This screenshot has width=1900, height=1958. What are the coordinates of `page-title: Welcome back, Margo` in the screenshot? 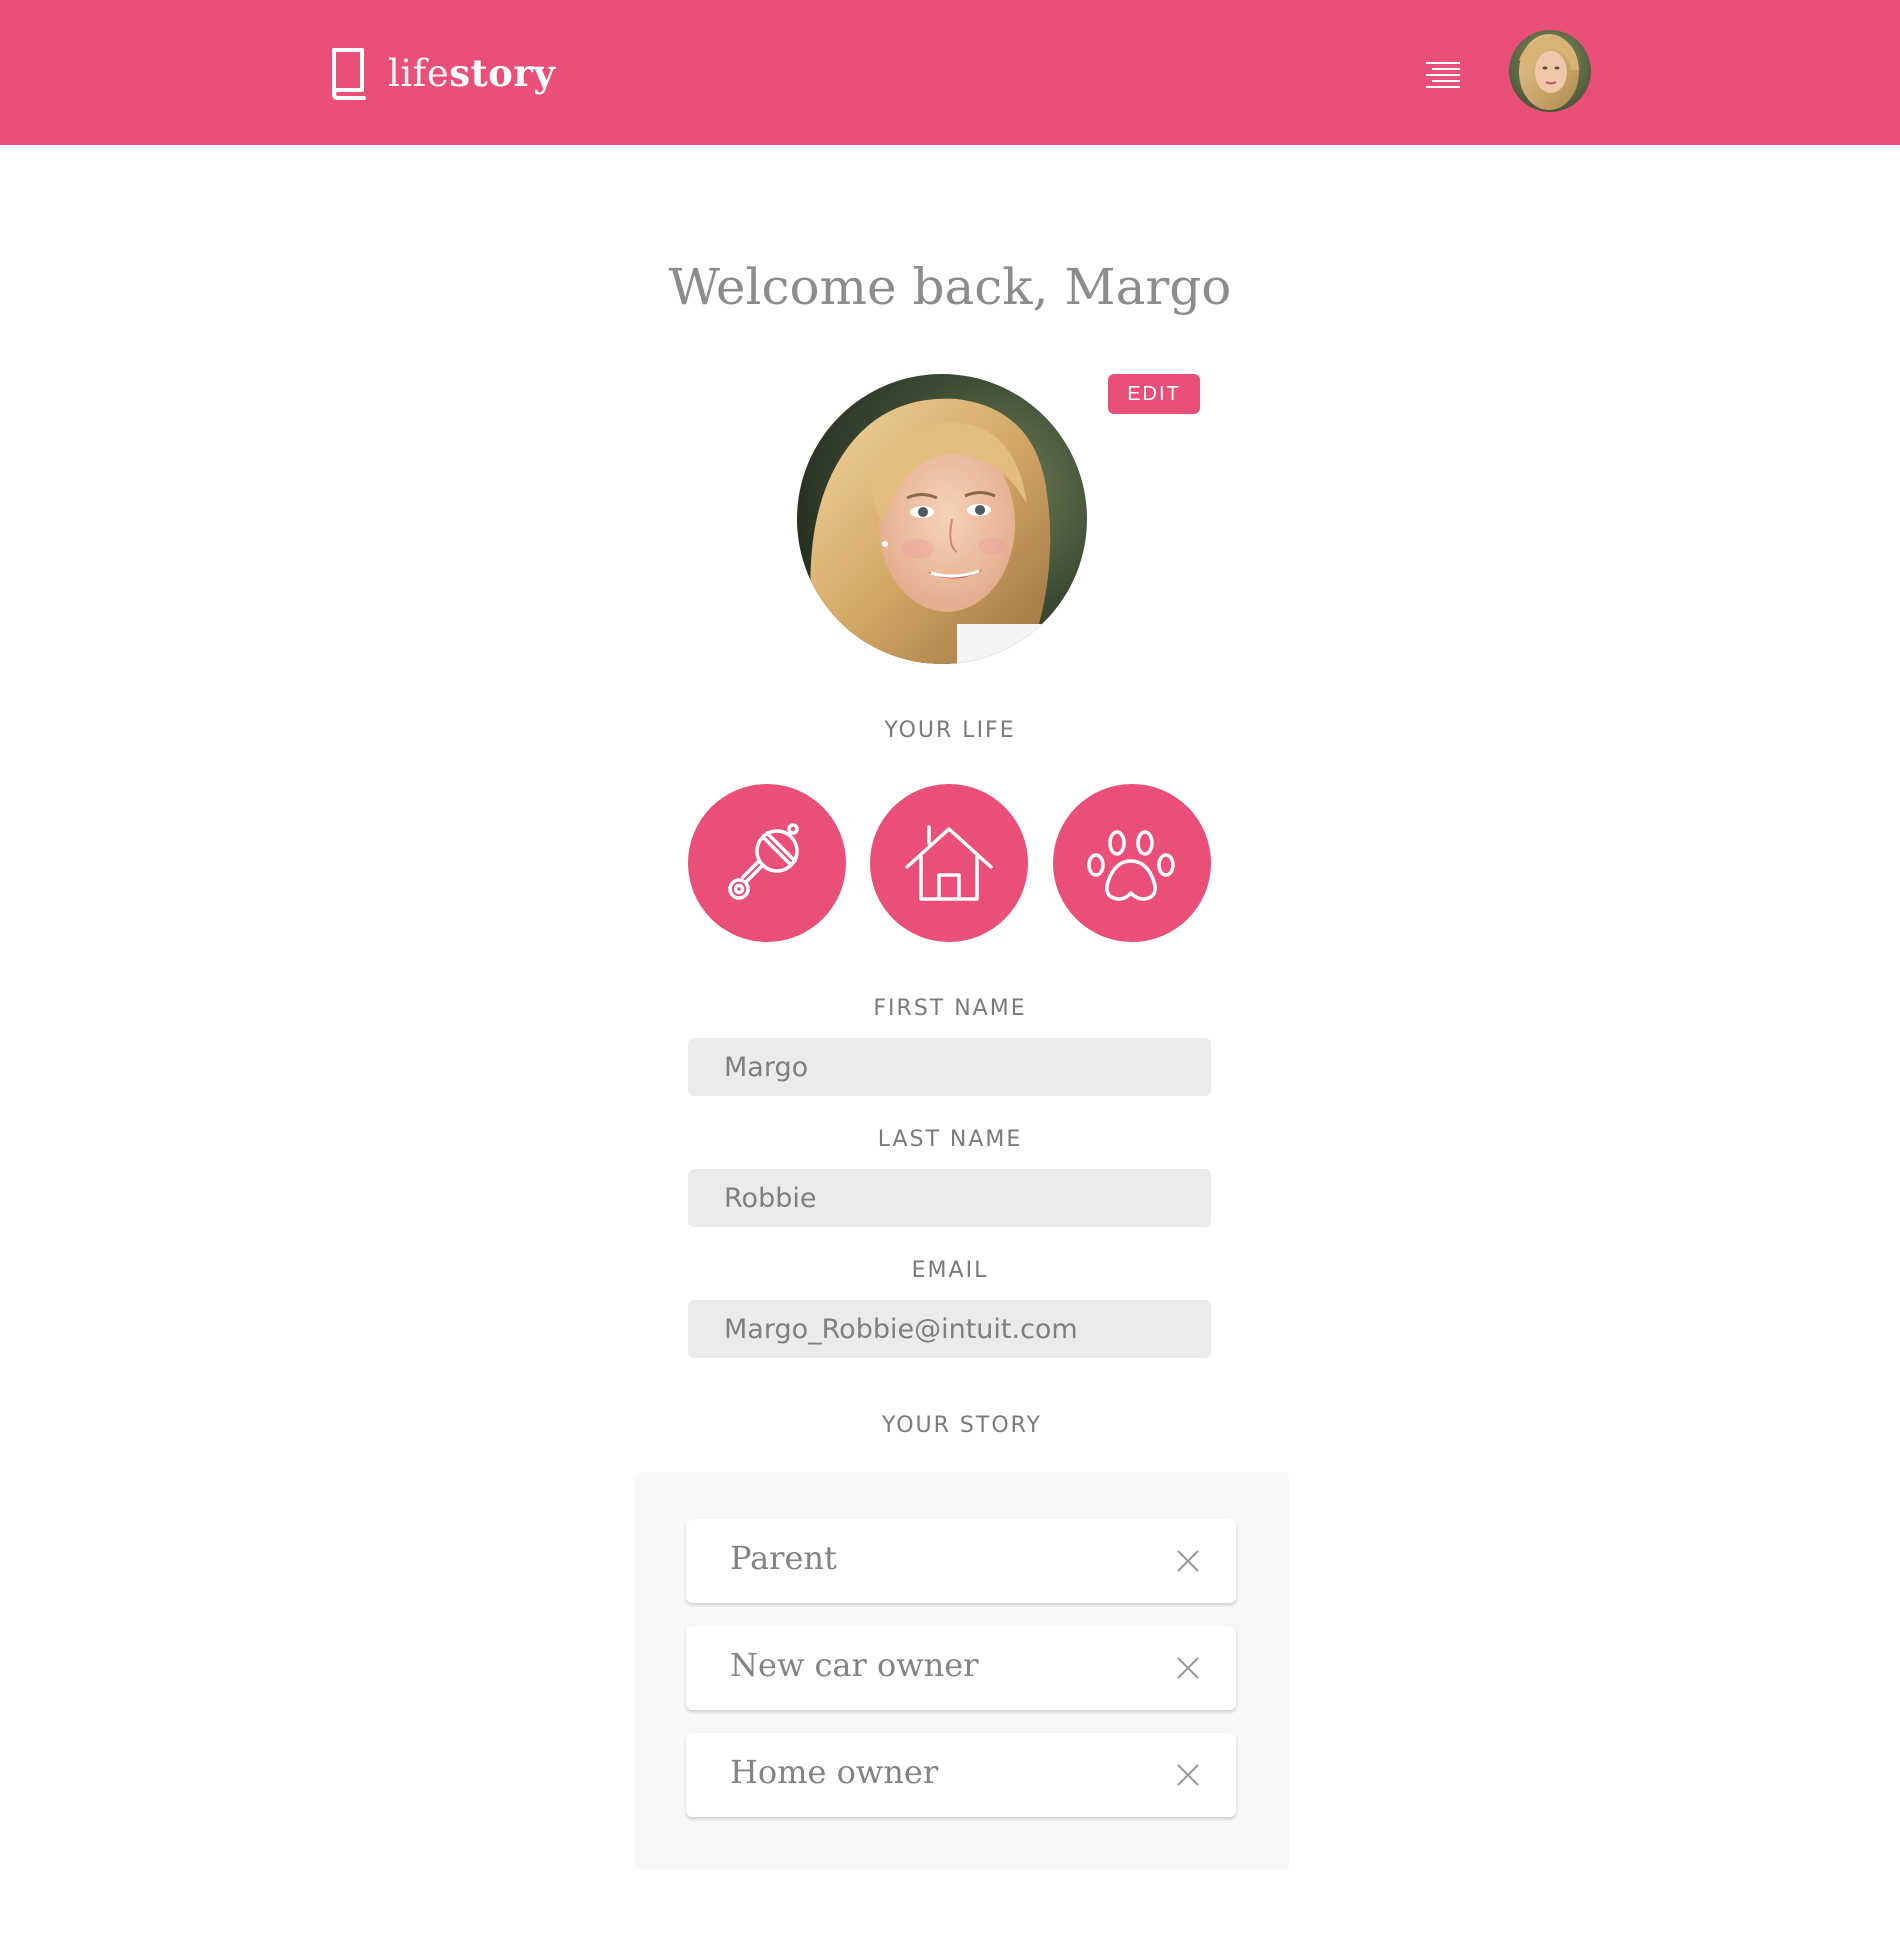 It's located at (950, 287).